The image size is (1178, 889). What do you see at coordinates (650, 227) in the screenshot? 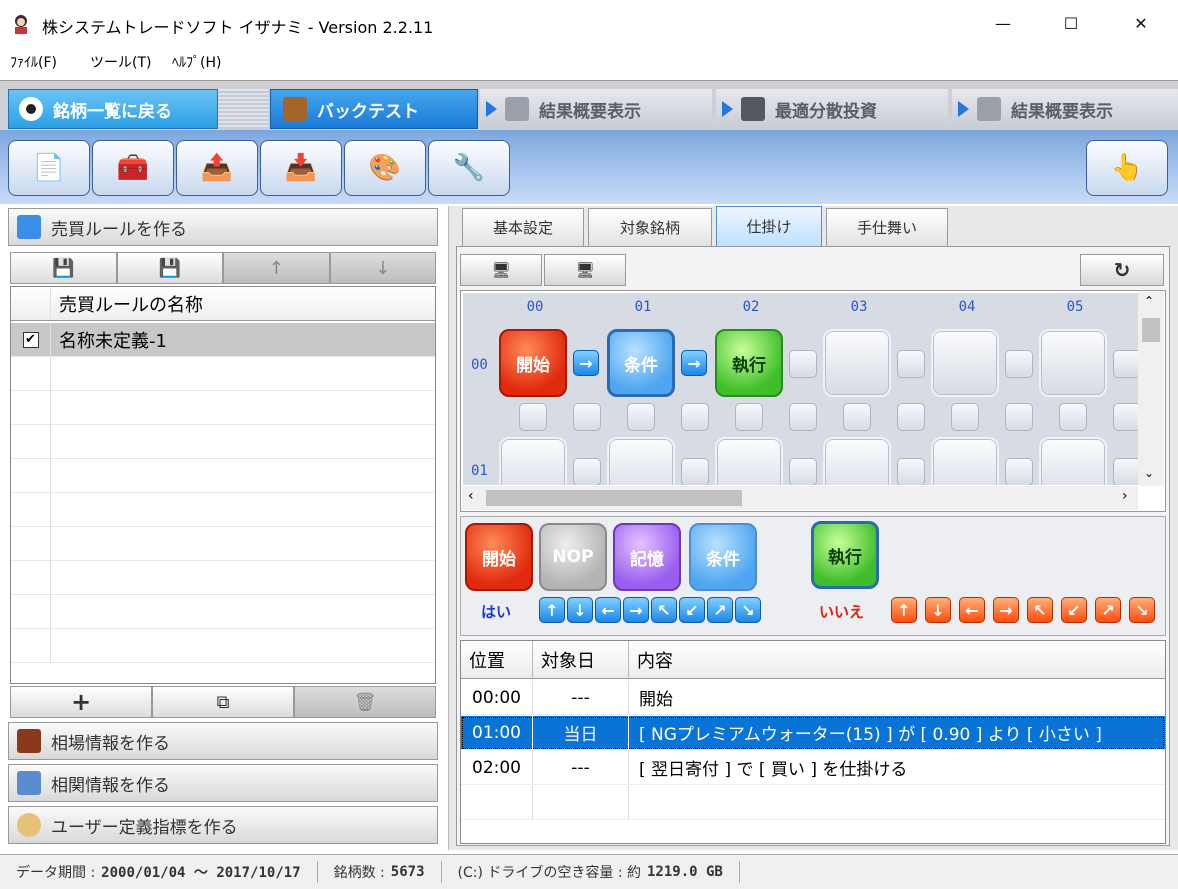
I see `tab-target-stocks: 対象銘柄` at bounding box center [650, 227].